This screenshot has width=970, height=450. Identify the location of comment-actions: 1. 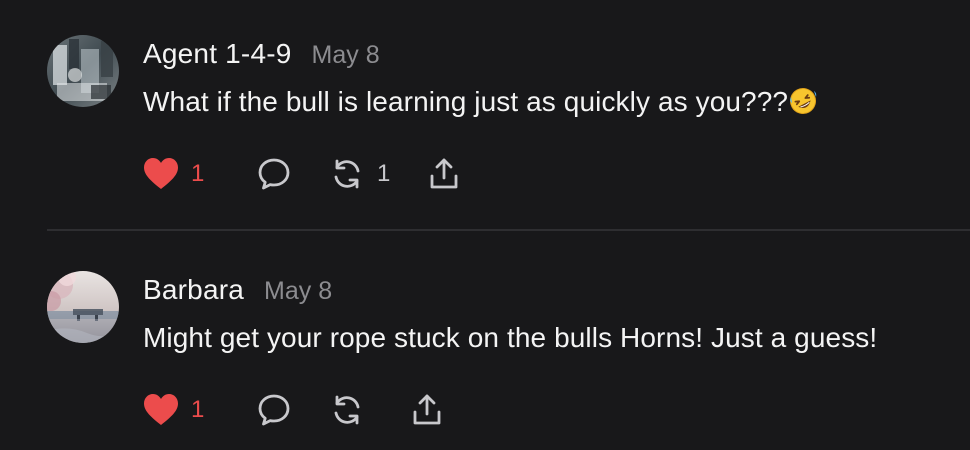
(323, 410).